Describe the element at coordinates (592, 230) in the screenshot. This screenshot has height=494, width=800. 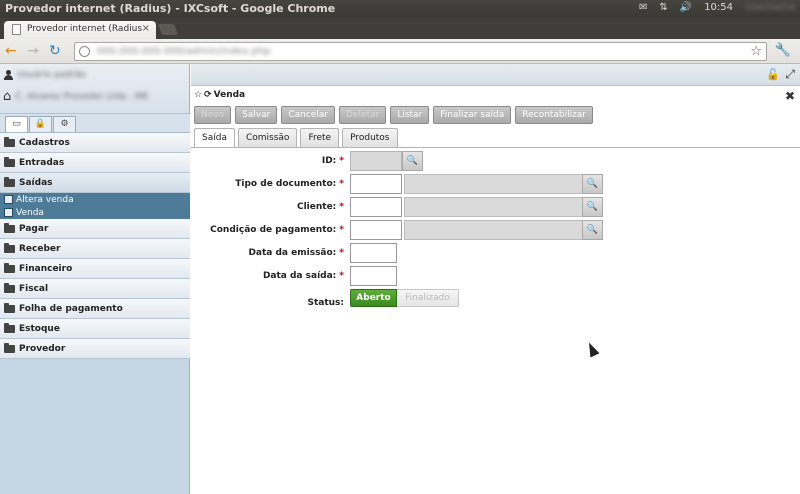
I see `condicao-pagamento-search-icon: 🔍` at that location.